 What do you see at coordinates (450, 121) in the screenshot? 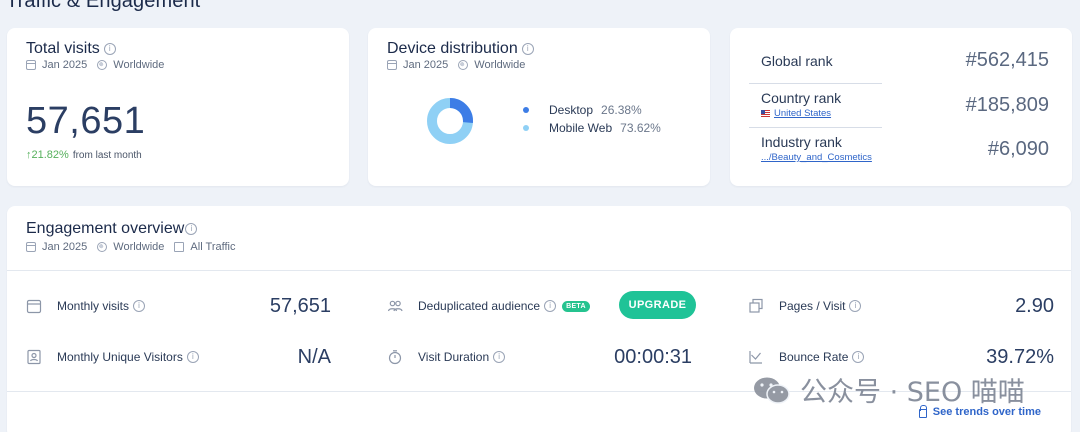
I see `device-donut-chart` at bounding box center [450, 121].